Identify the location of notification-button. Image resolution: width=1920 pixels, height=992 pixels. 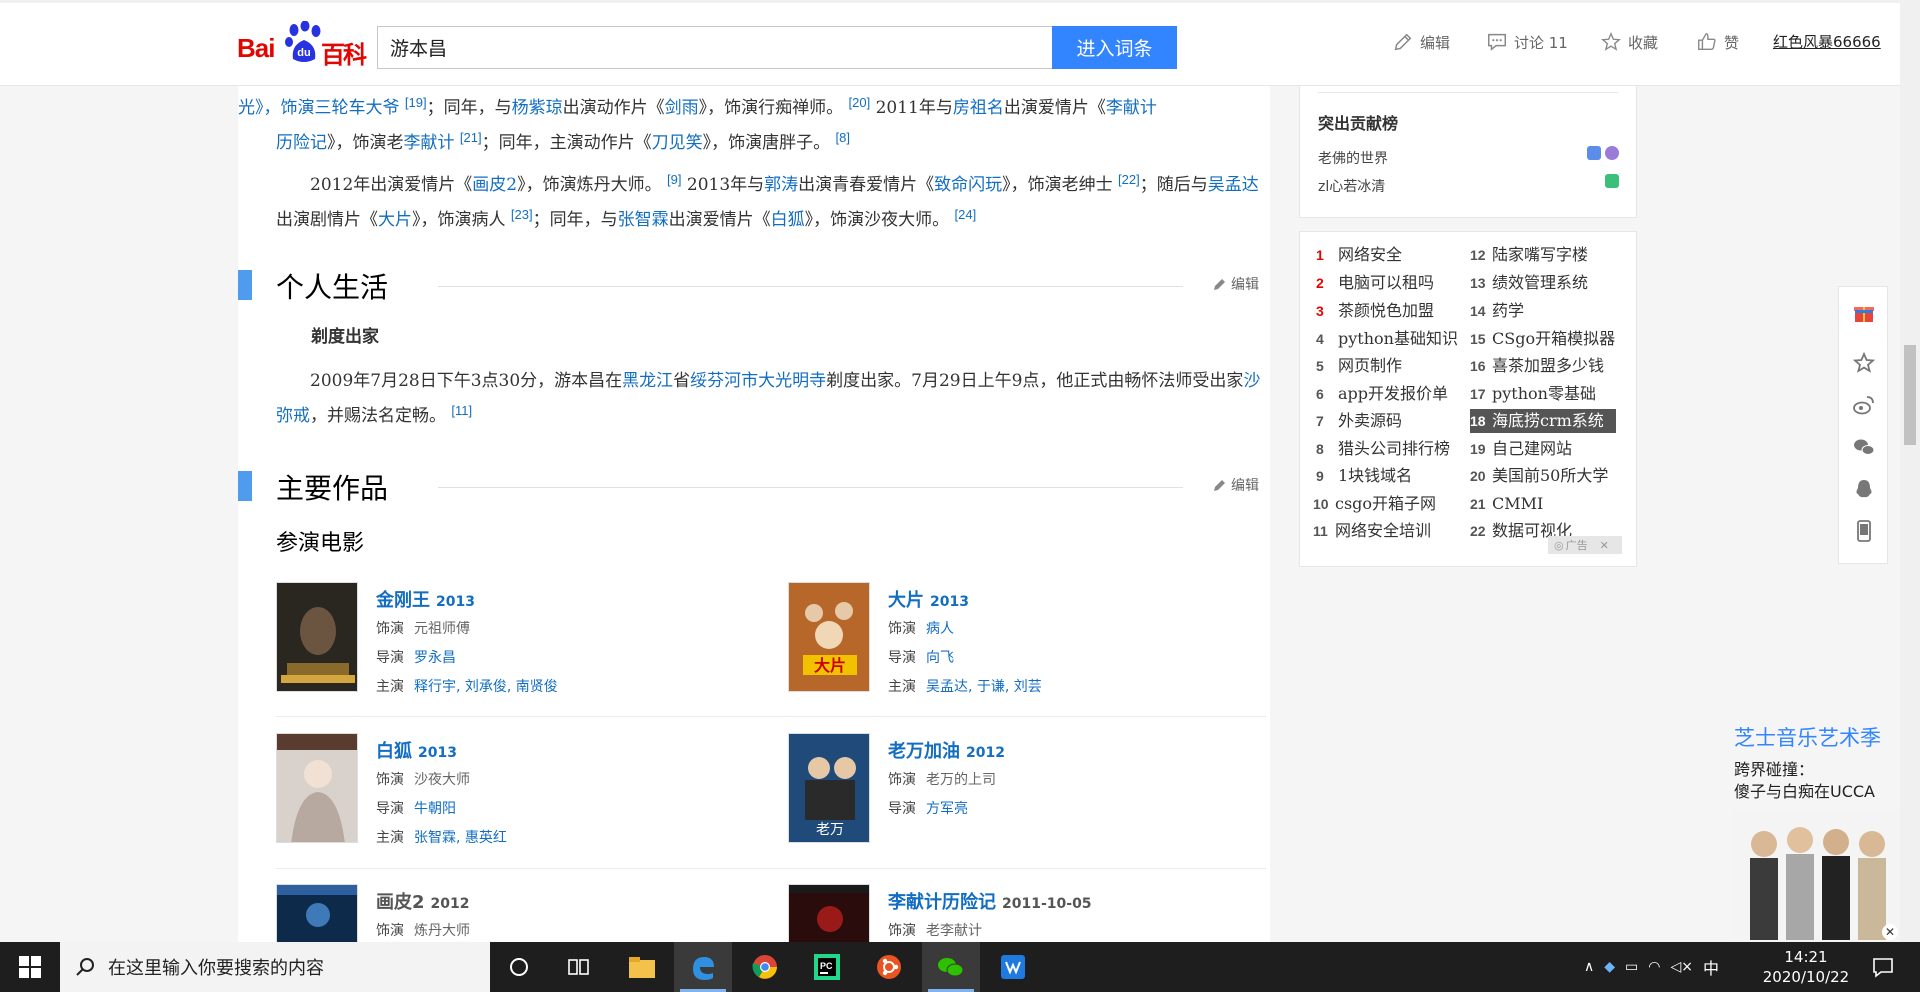
(1883, 967).